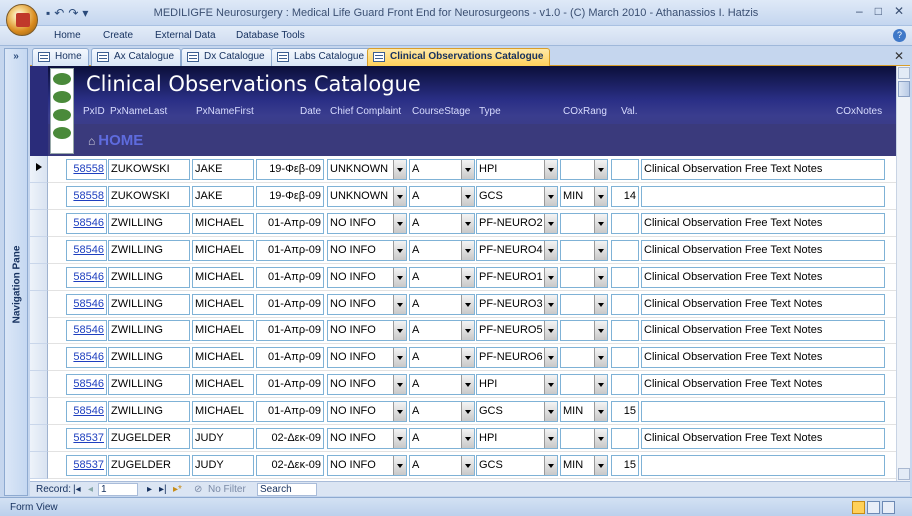 Image resolution: width=912 pixels, height=516 pixels. Describe the element at coordinates (888, 507) in the screenshot. I see `design-view-icon` at that location.